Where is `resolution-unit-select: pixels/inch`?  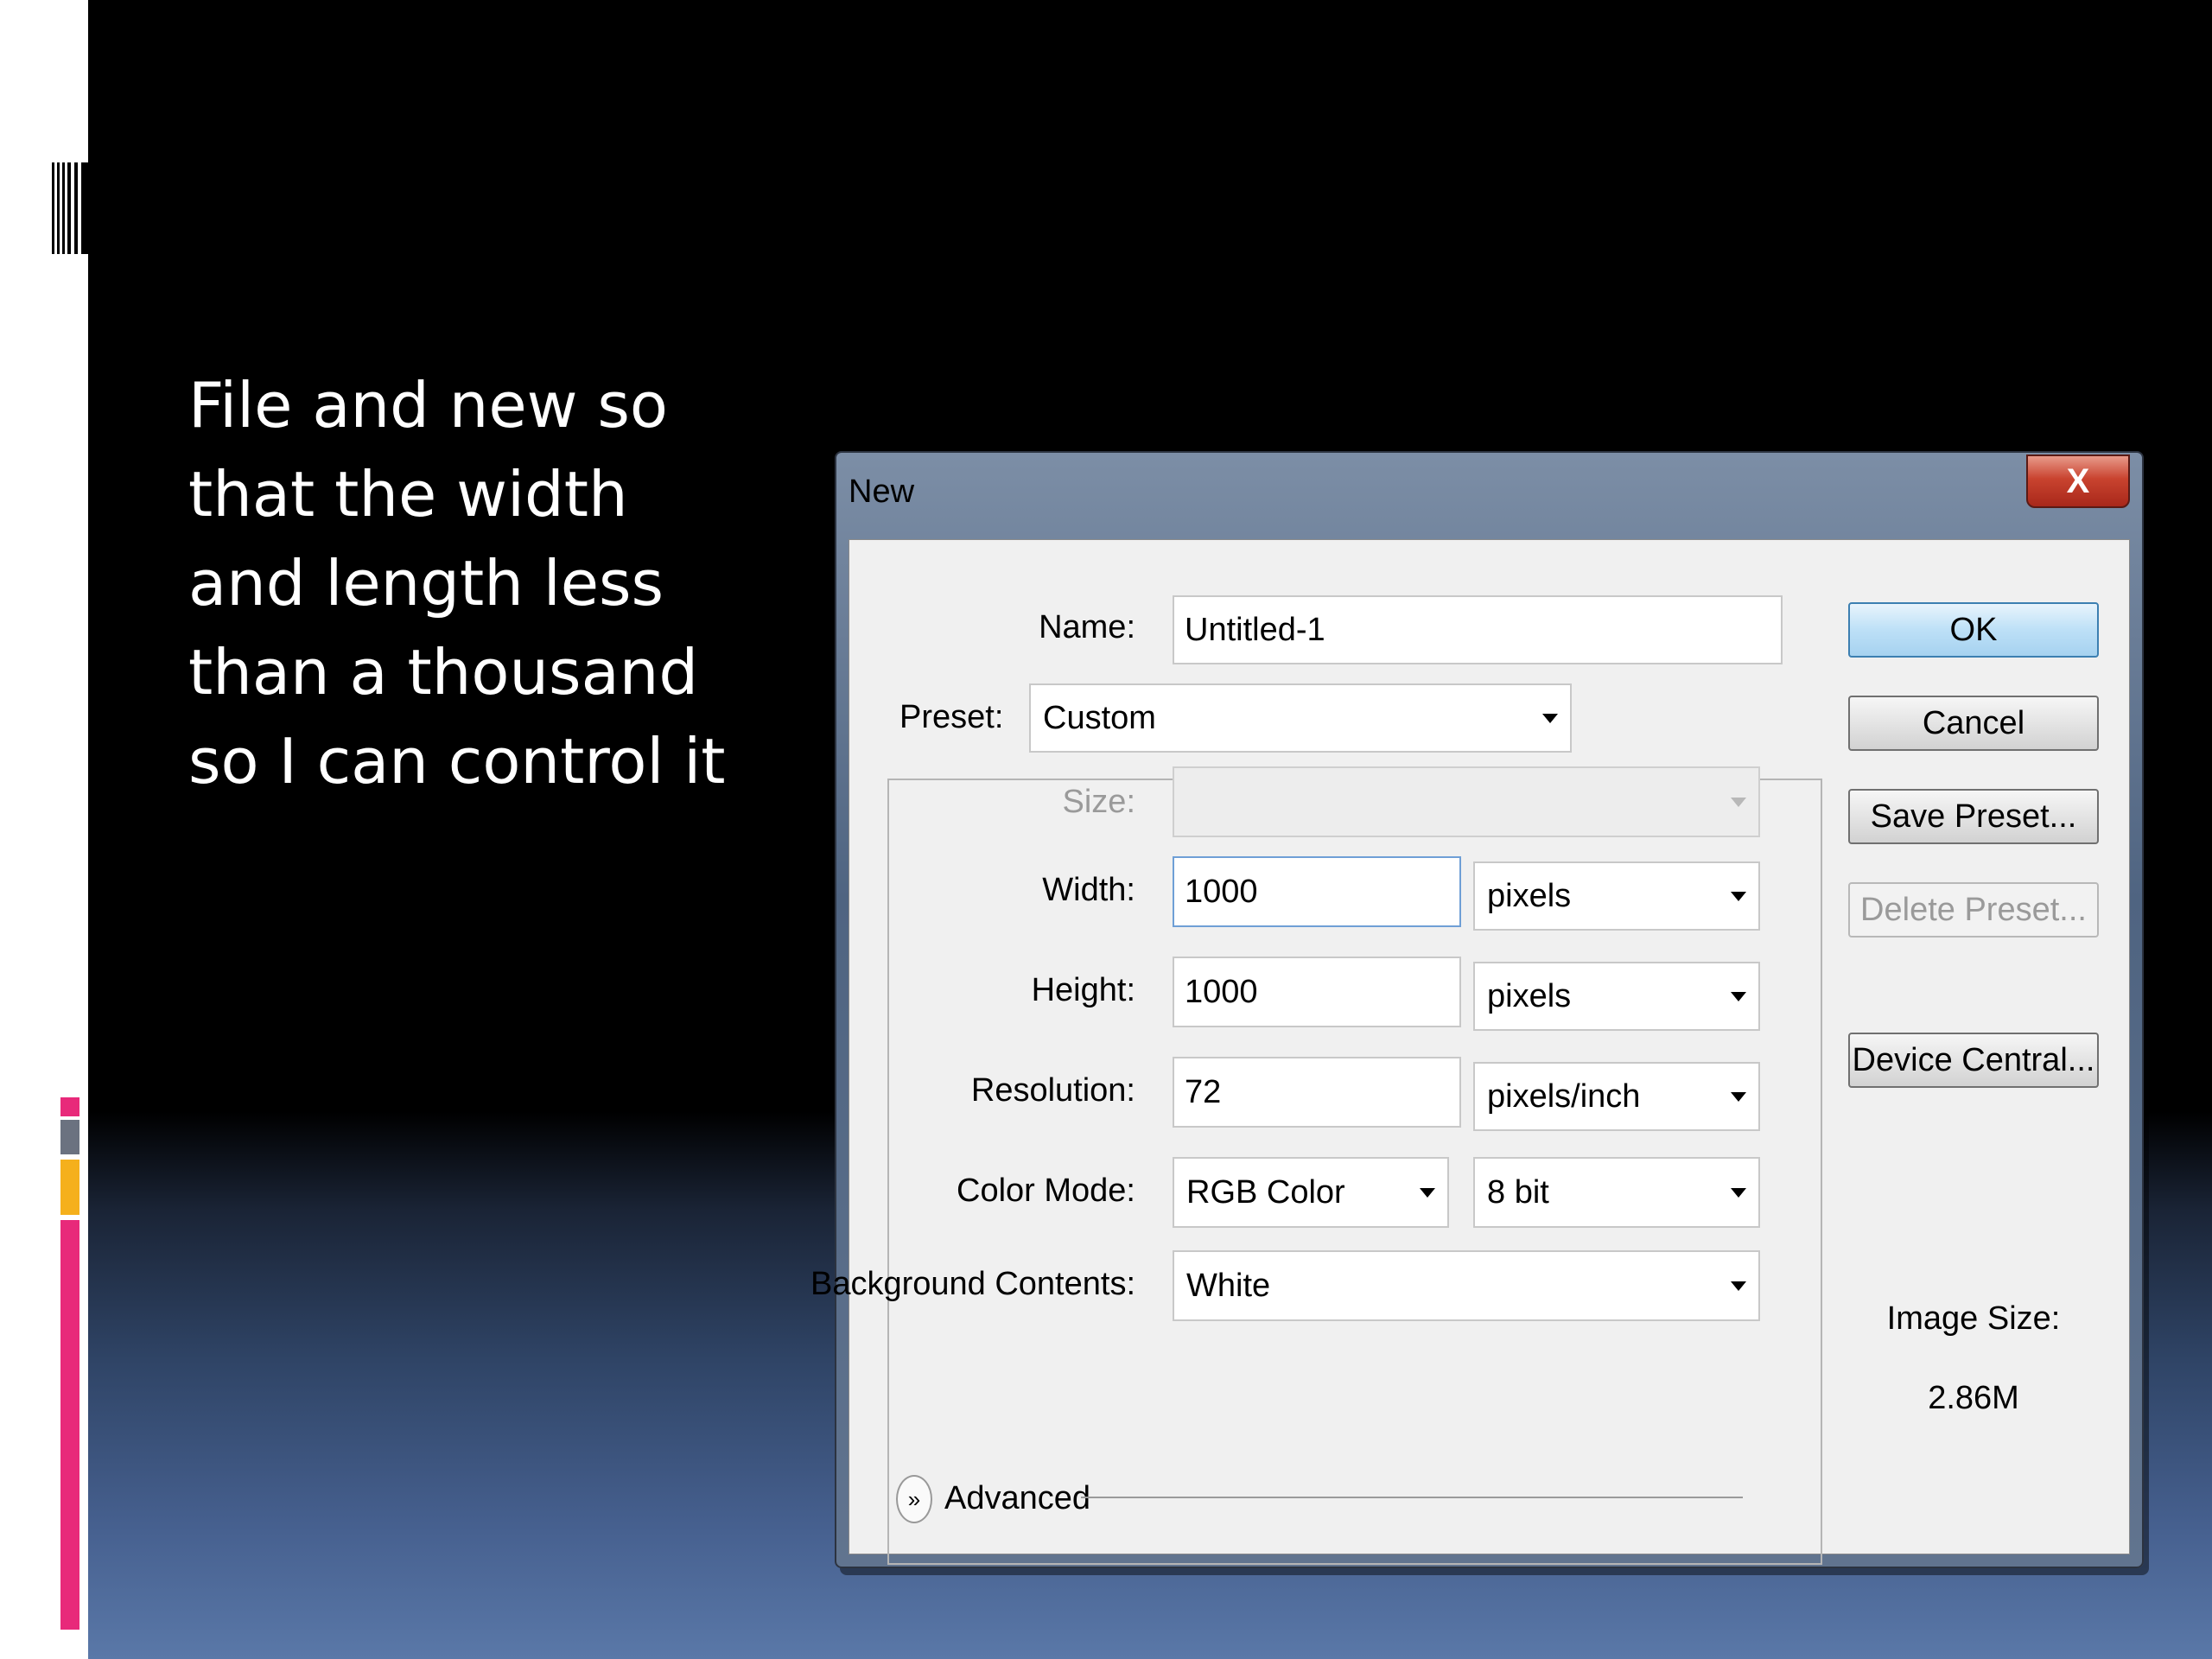 resolution-unit-select: pixels/inch is located at coordinates (1616, 1096).